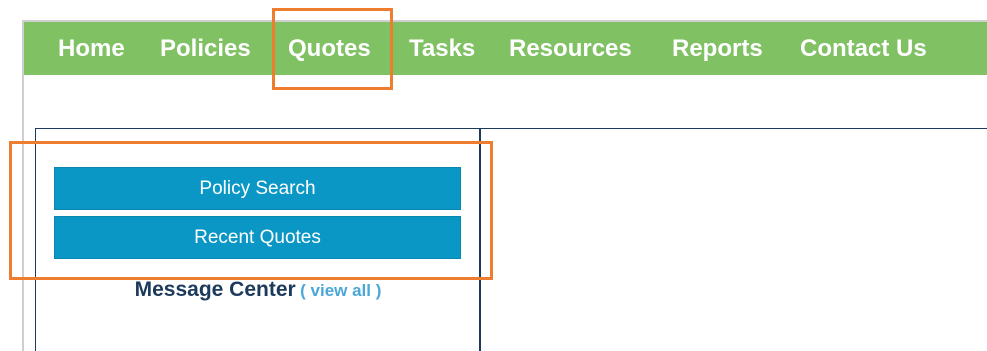 Image resolution: width=987 pixels, height=351 pixels. I want to click on nav-item-resources: Resources, so click(570, 48).